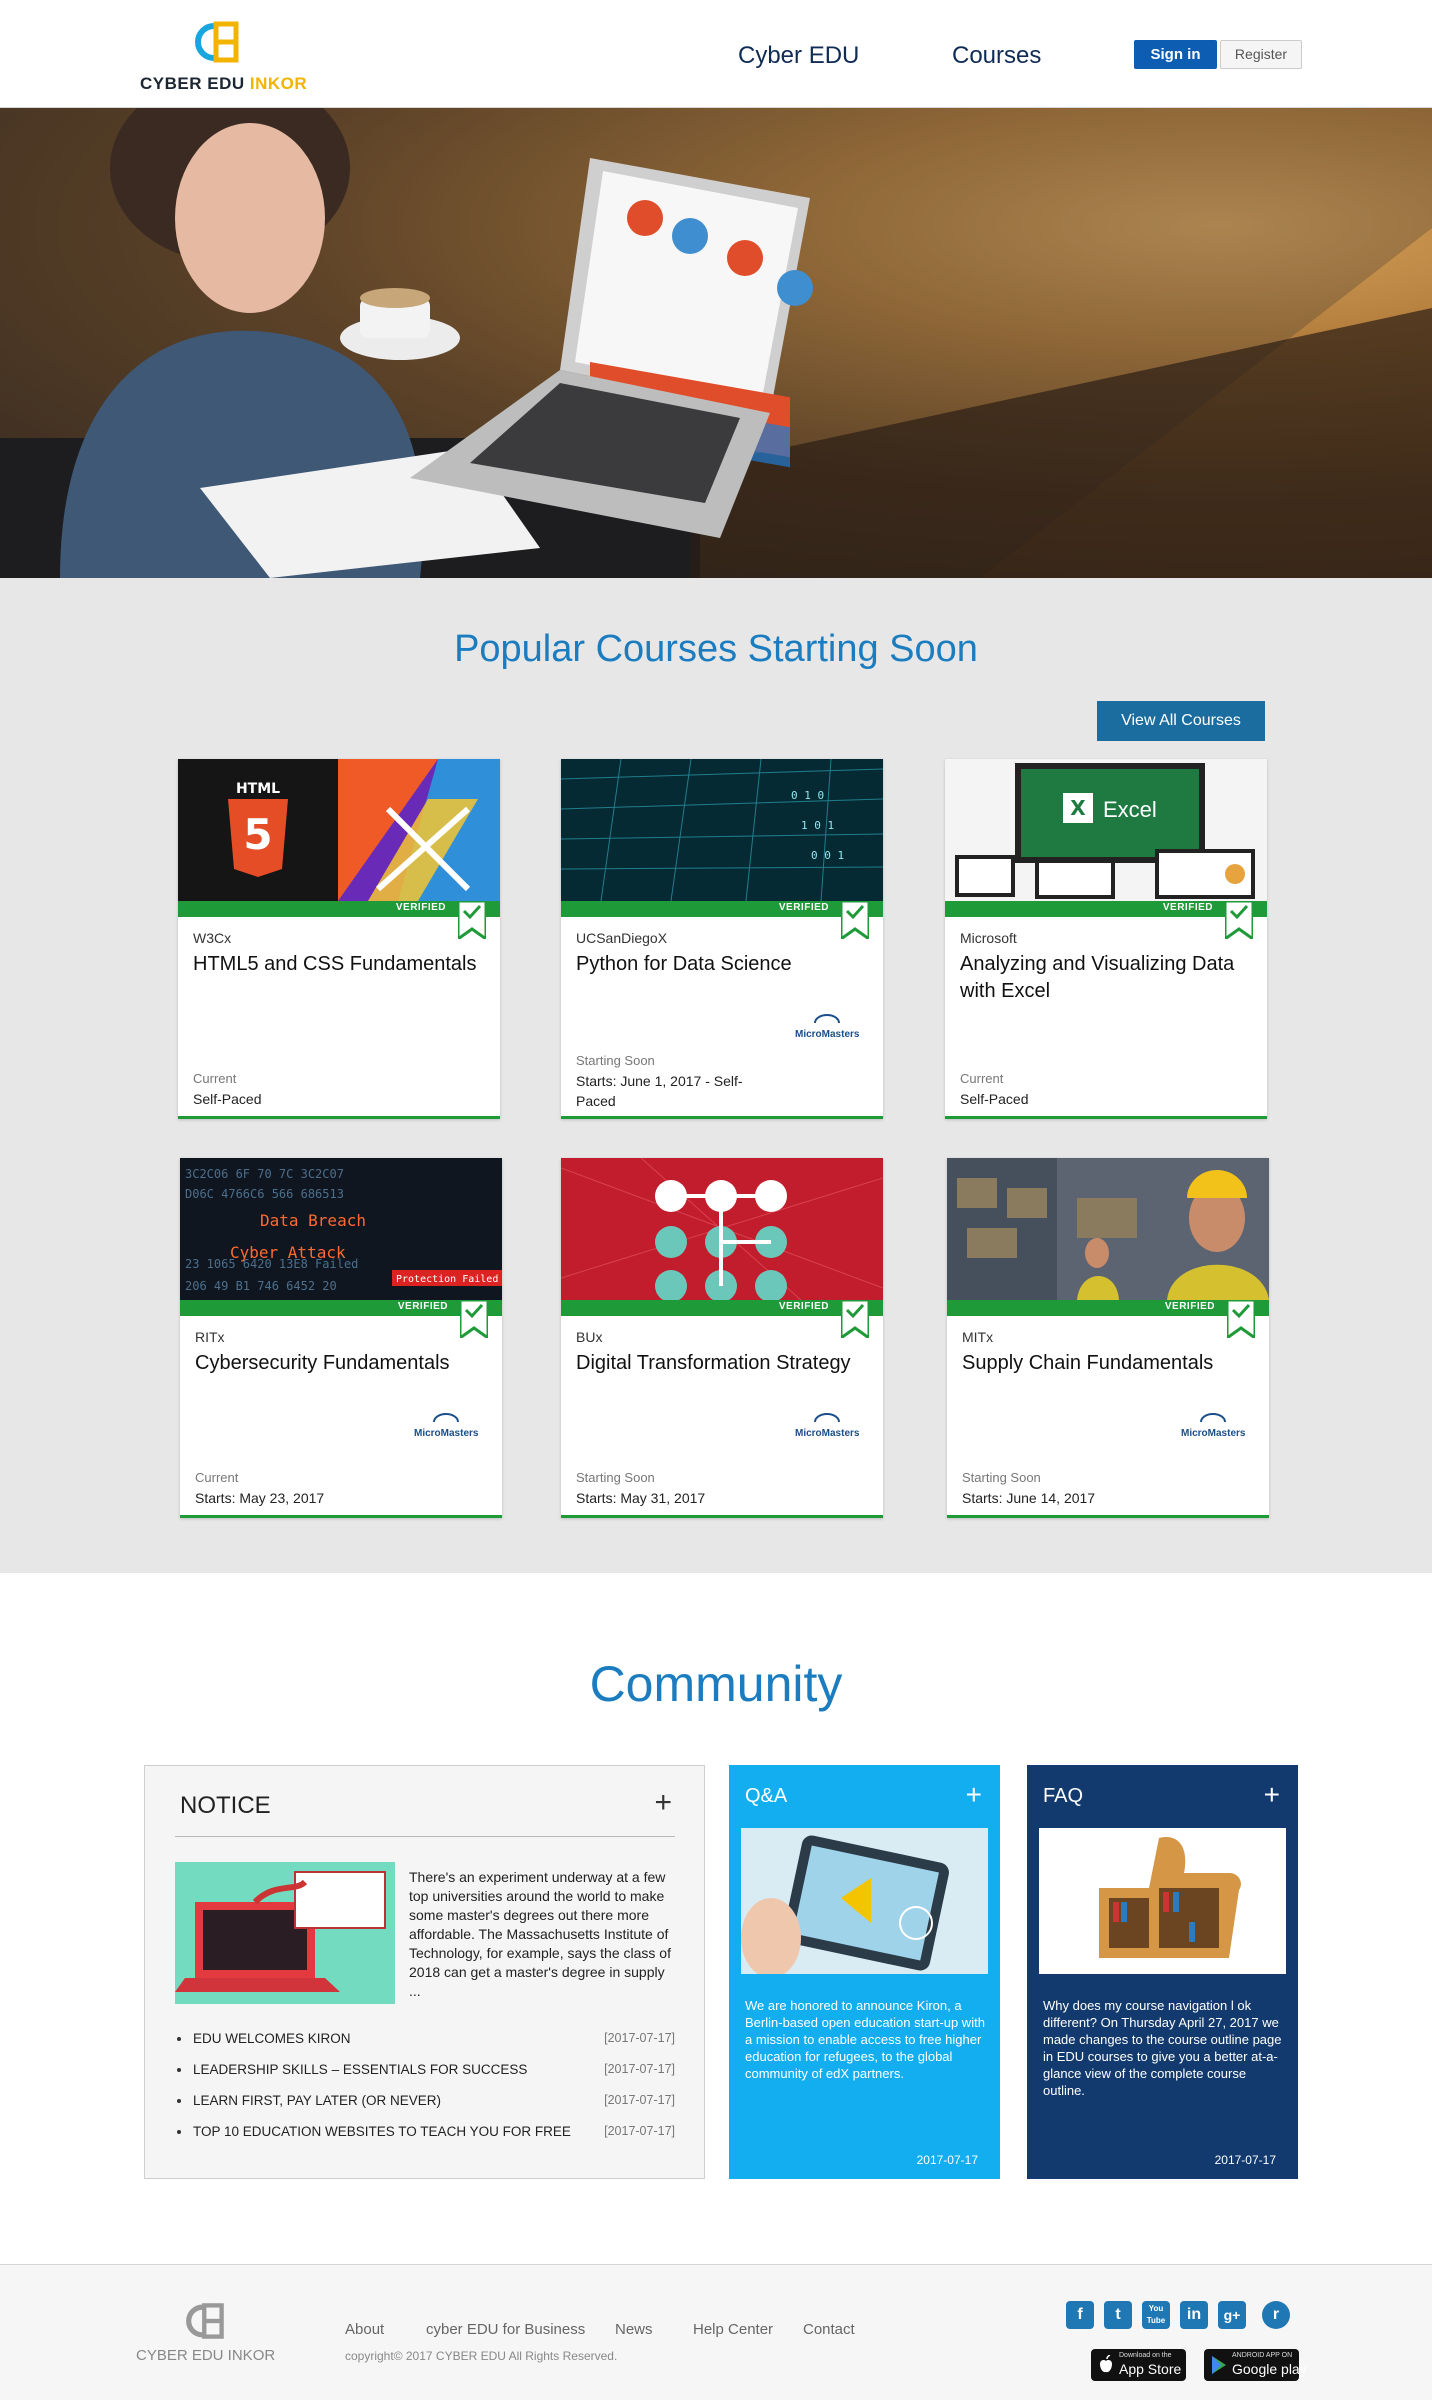  What do you see at coordinates (1162, 1901) in the screenshot?
I see `faq-image` at bounding box center [1162, 1901].